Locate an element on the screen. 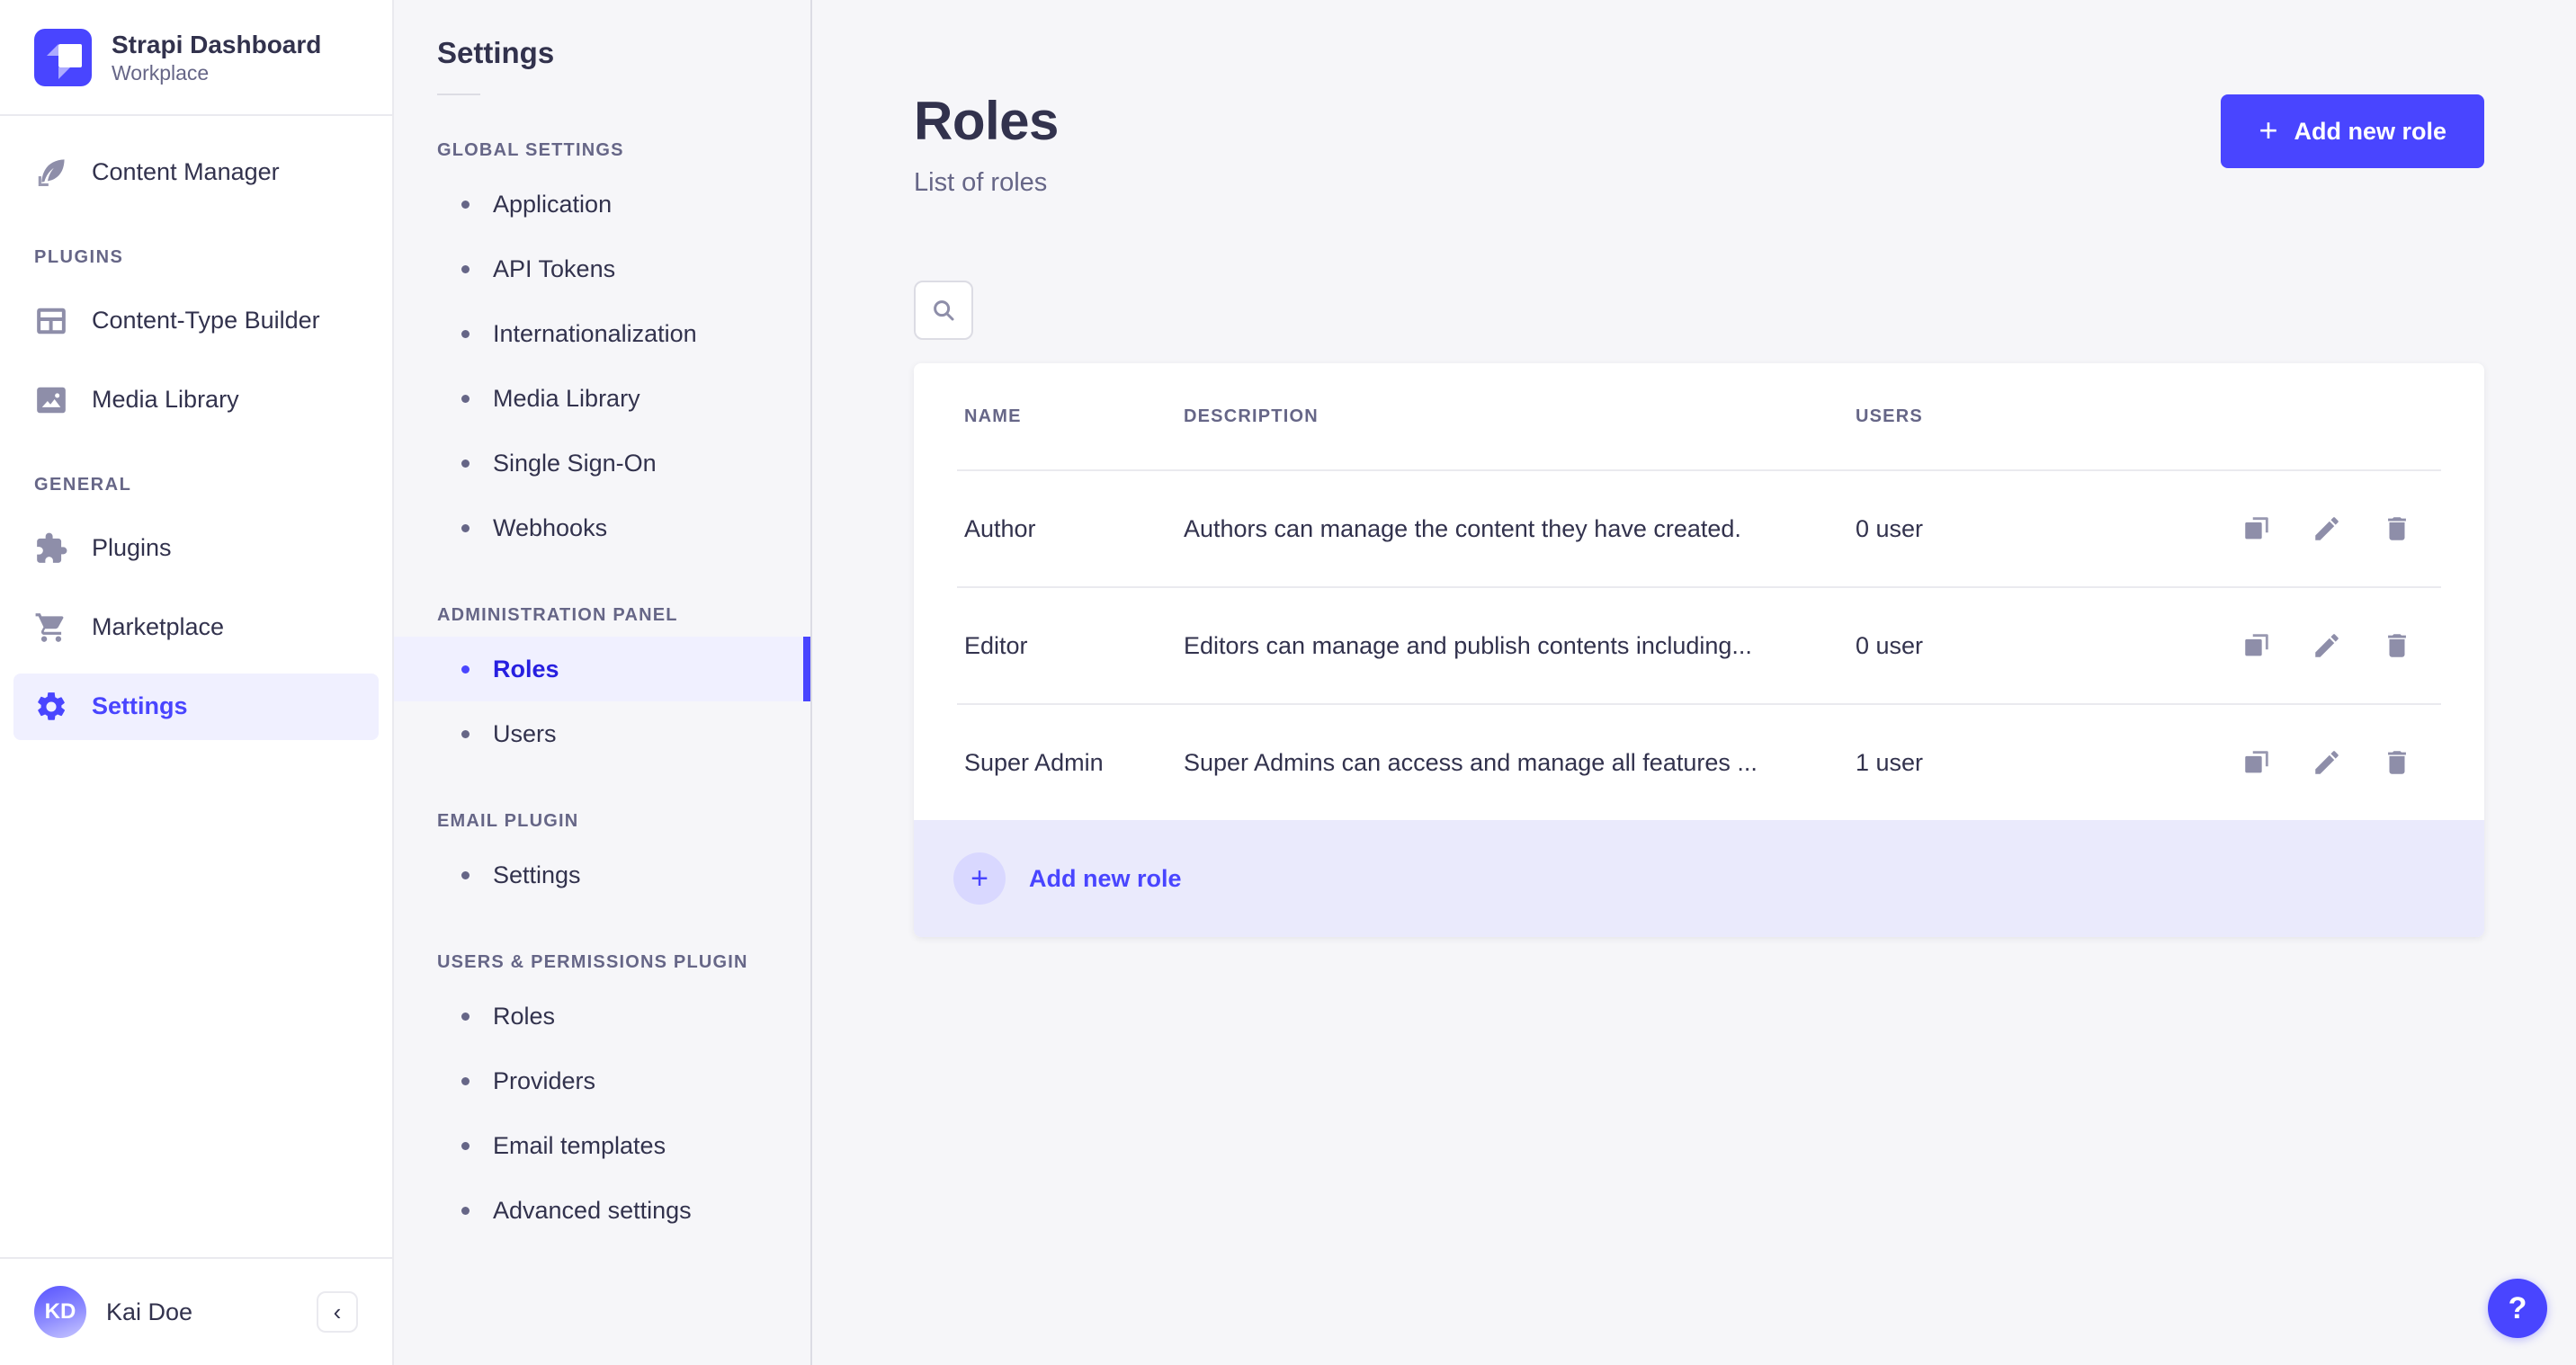  subnav-item-media-library: Media Library is located at coordinates (602, 398).